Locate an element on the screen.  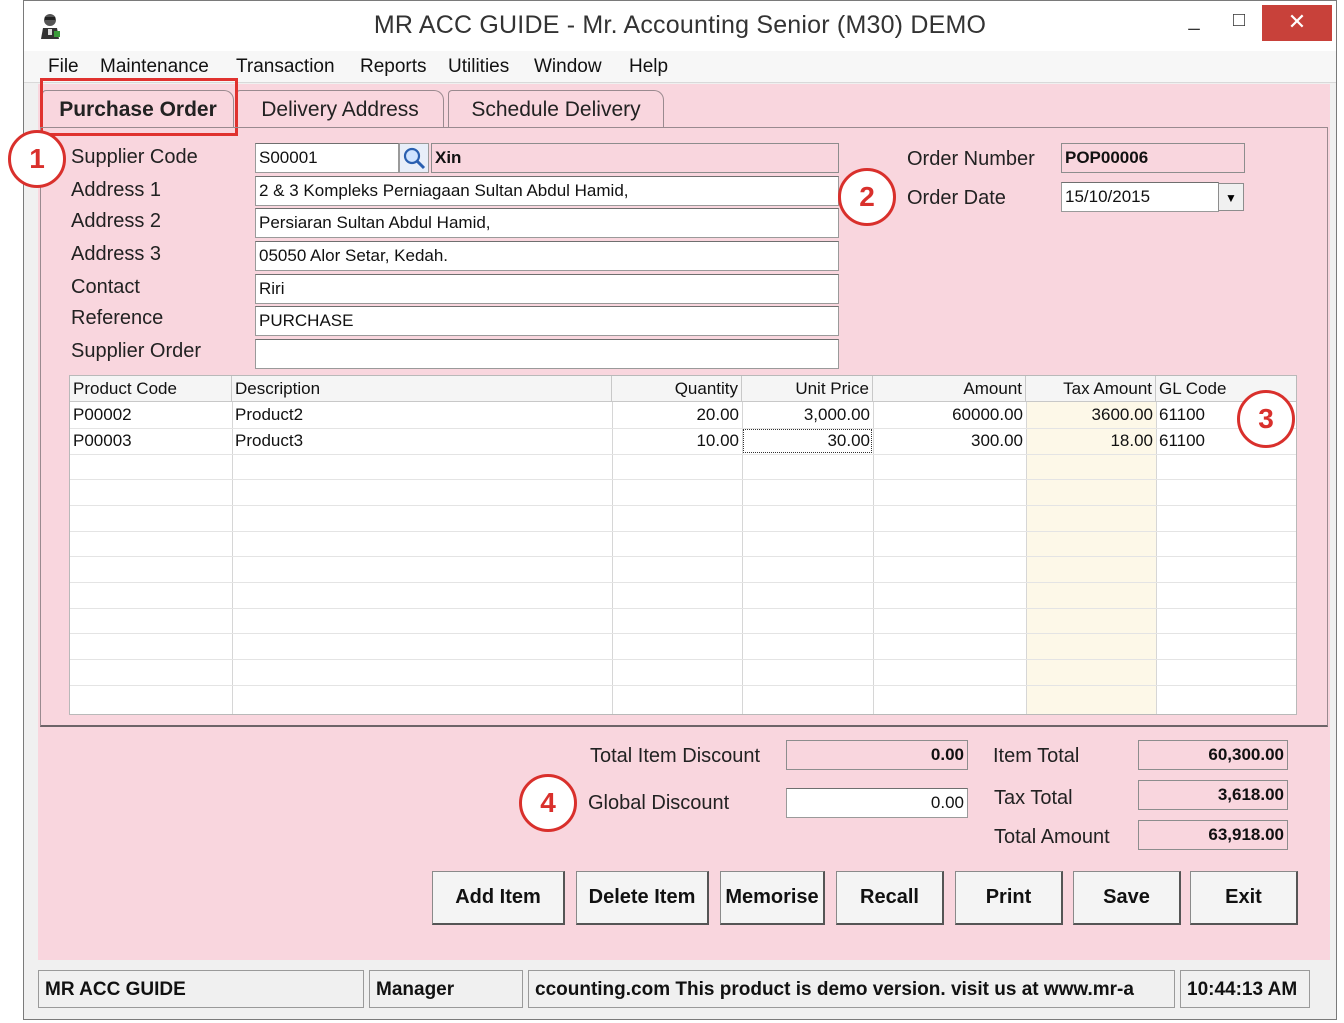
header-description: Description is located at coordinates (422, 389).